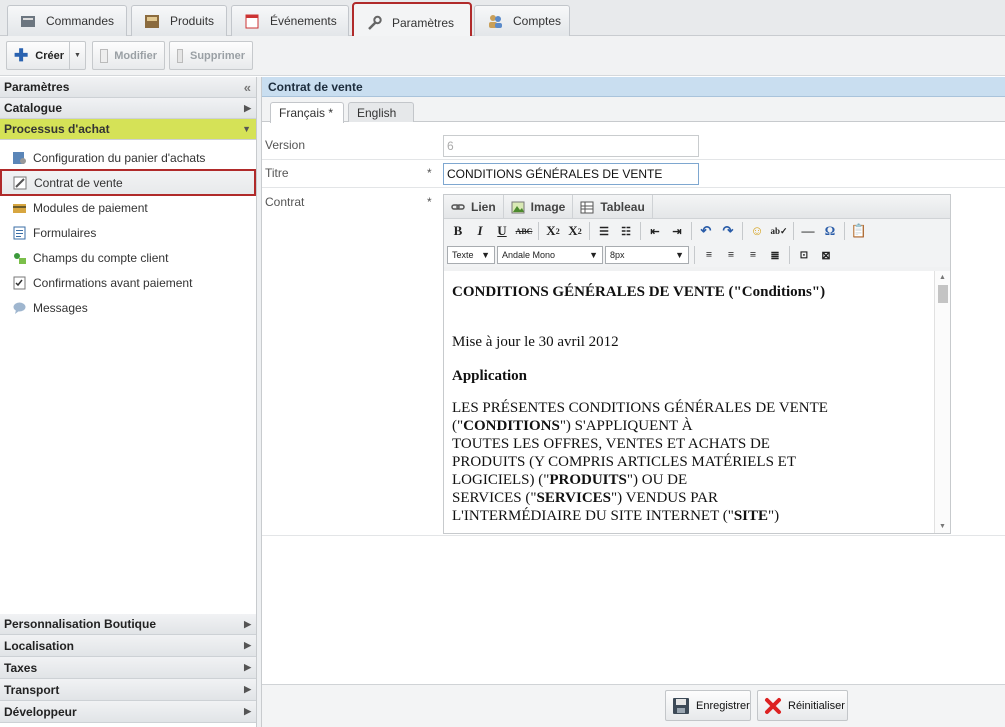  What do you see at coordinates (571, 174) in the screenshot?
I see `title-field: CONDITIONS GÉNÉRALES DE VENTE` at bounding box center [571, 174].